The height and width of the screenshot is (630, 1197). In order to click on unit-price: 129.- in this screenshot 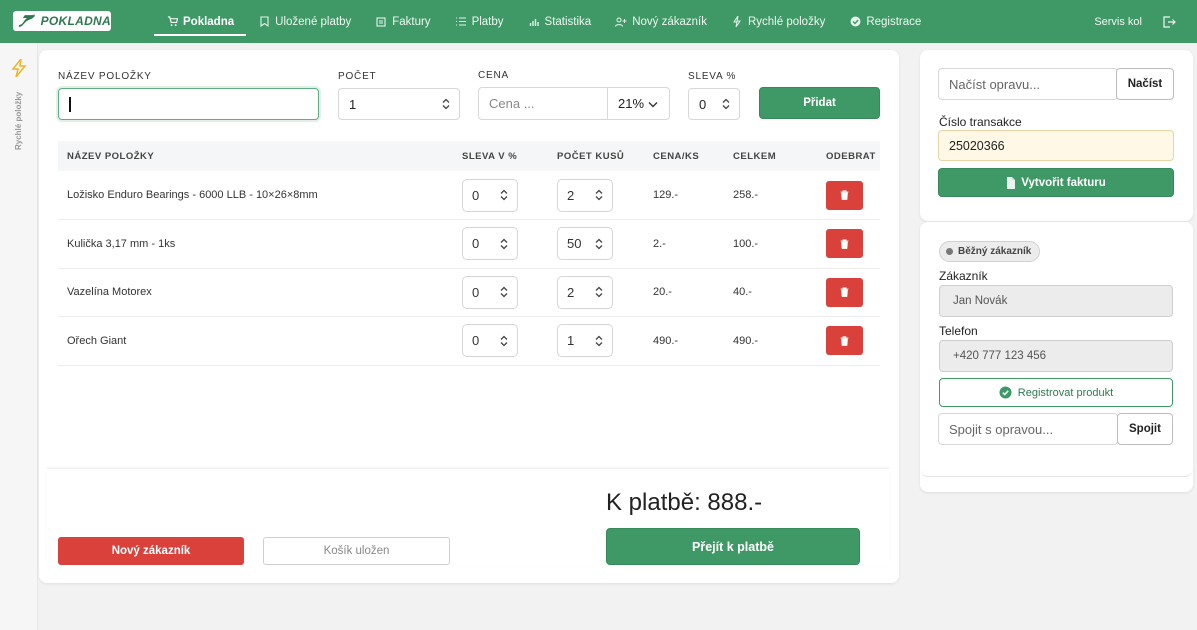, I will do `click(684, 195)`.